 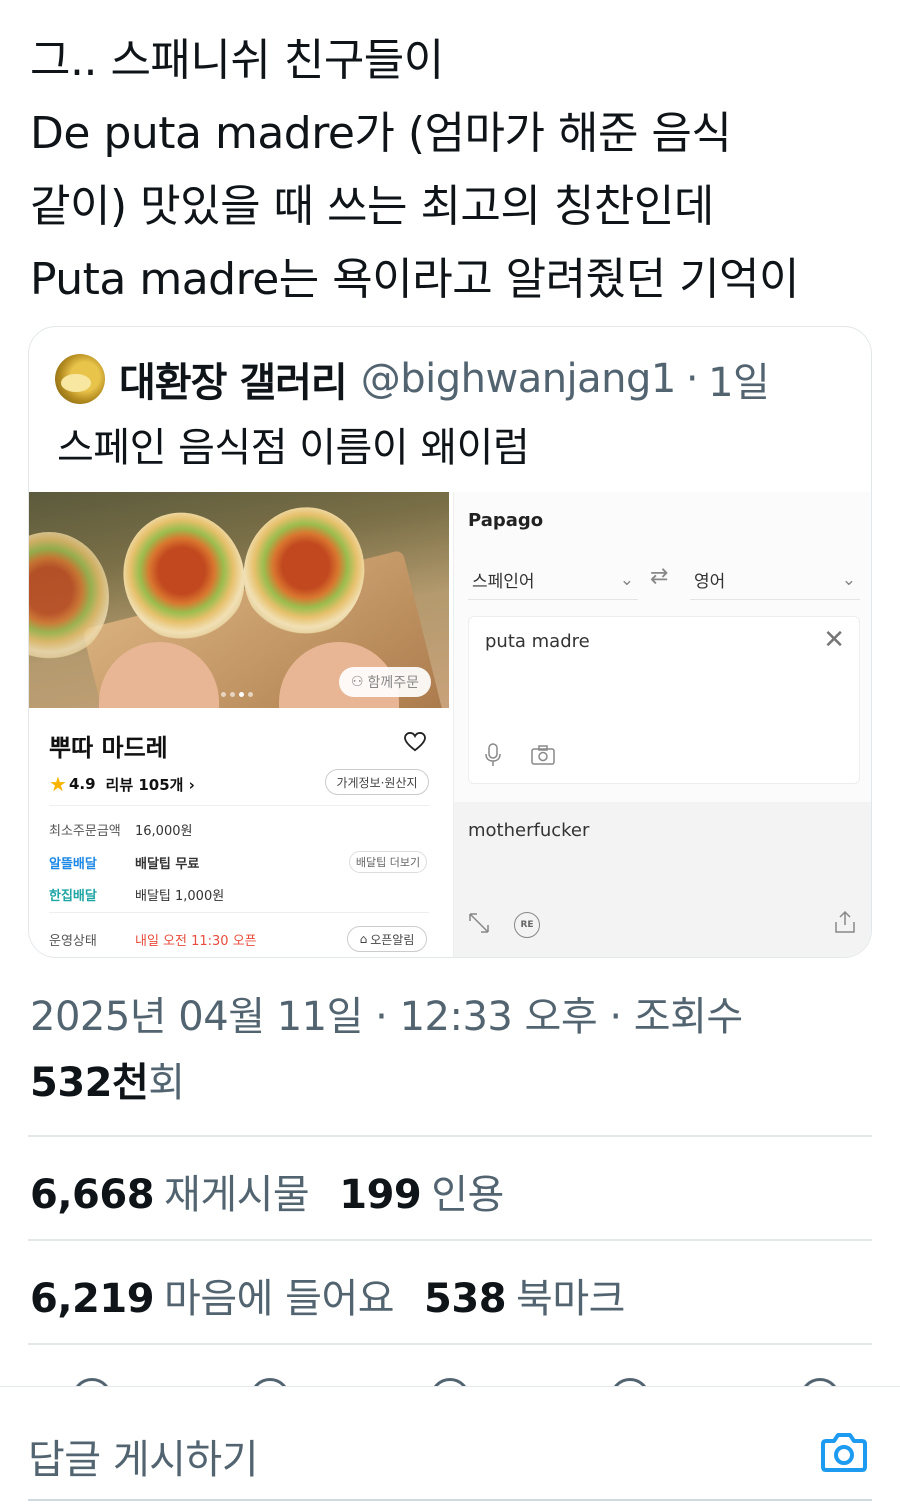 What do you see at coordinates (710, 582) in the screenshot?
I see `target-language: 영어` at bounding box center [710, 582].